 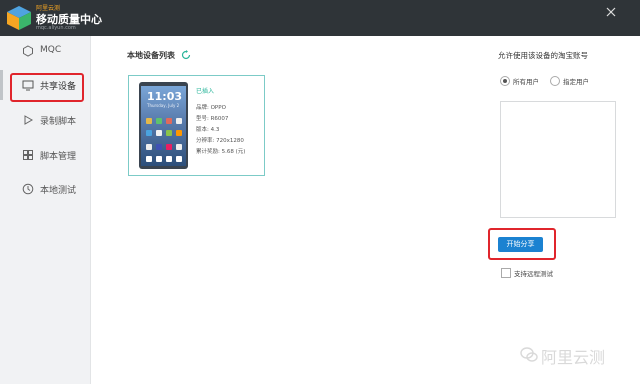 What do you see at coordinates (19, 18) in the screenshot?
I see `app-logo-icon` at bounding box center [19, 18].